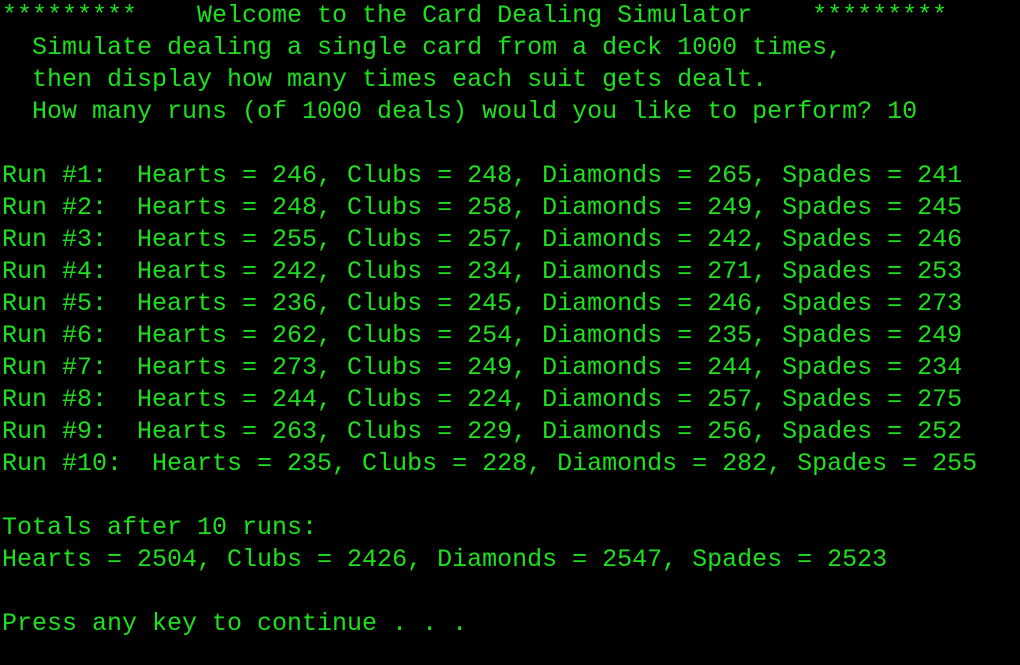  Describe the element at coordinates (160, 527) in the screenshot. I see `totals-heading: Totals after 10 runs:` at that location.